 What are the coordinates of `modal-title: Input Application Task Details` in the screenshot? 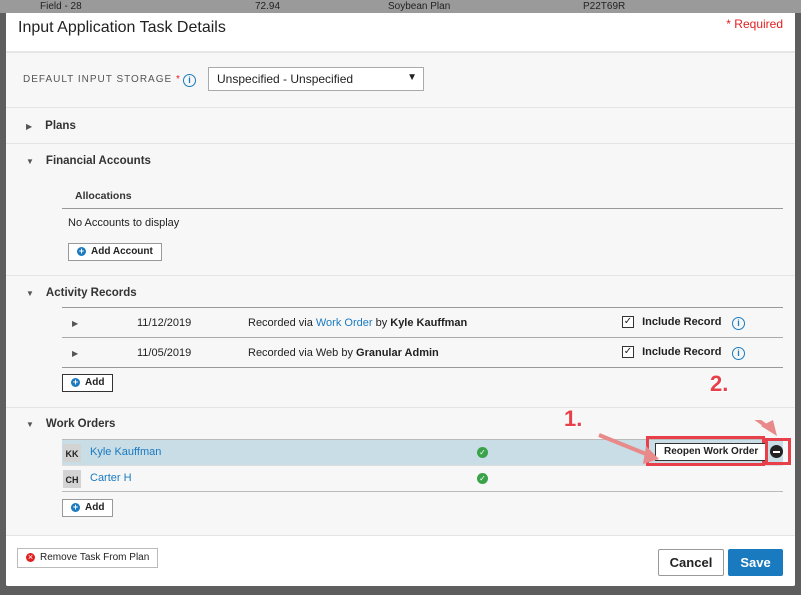 It's located at (122, 27).